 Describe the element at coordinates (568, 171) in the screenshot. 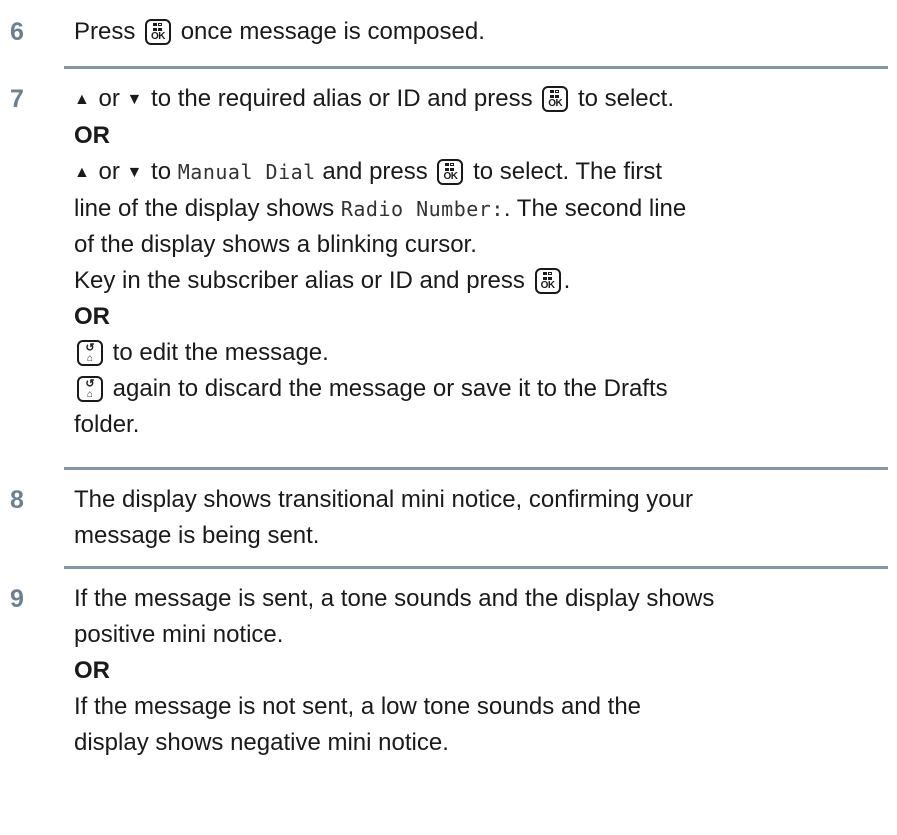

I see `step-text: to select. The first` at that location.